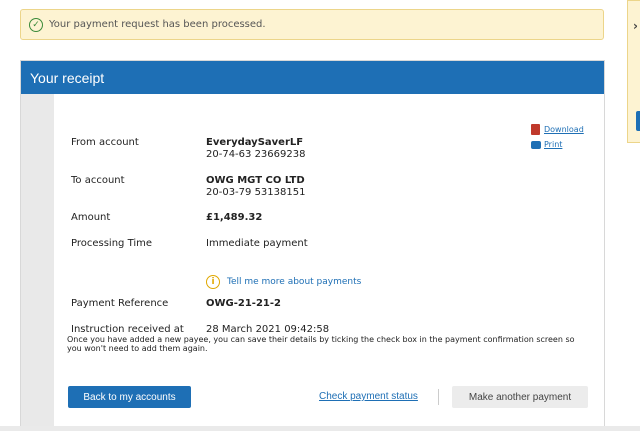 This screenshot has width=640, height=431. Describe the element at coordinates (37, 262) in the screenshot. I see `left-strip` at that location.